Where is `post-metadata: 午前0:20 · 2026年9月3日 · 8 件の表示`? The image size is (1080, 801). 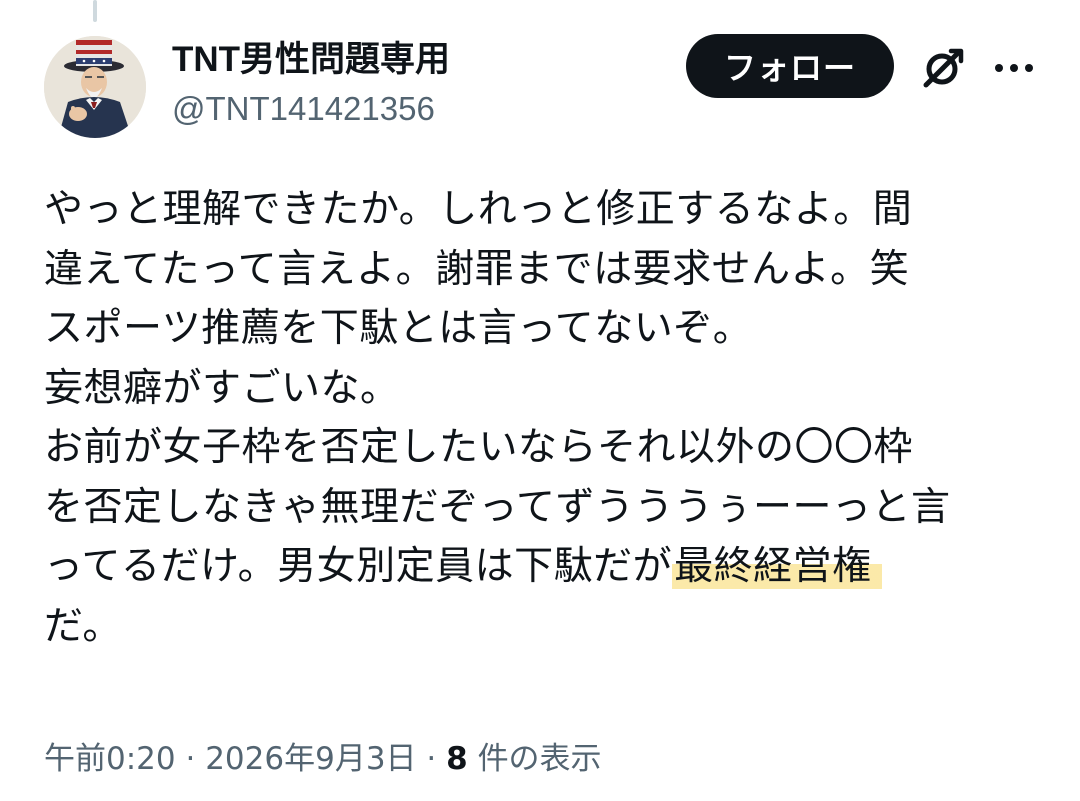
post-metadata: 午前0:20 · 2026年9月3日 · 8 件の表示 is located at coordinates (323, 759).